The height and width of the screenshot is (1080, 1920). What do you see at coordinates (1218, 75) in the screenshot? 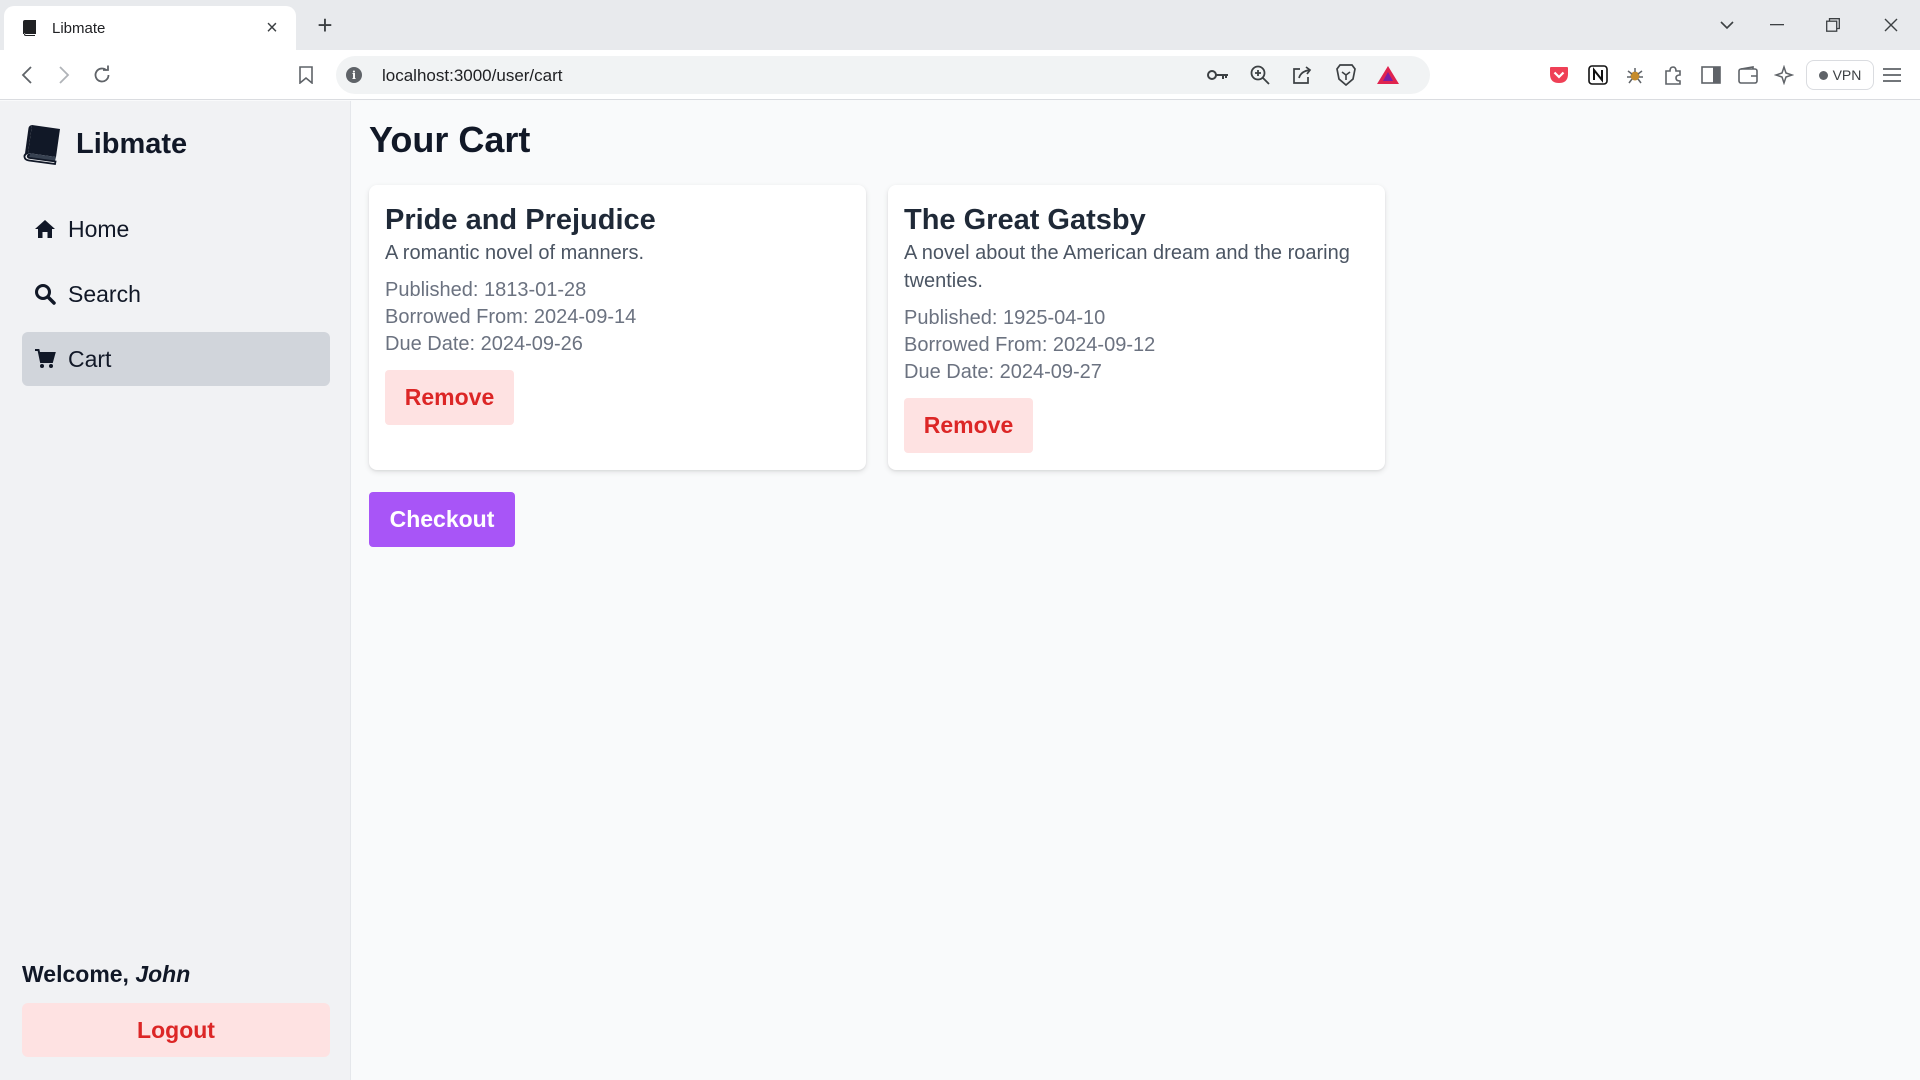
I see `password-key-icon` at bounding box center [1218, 75].